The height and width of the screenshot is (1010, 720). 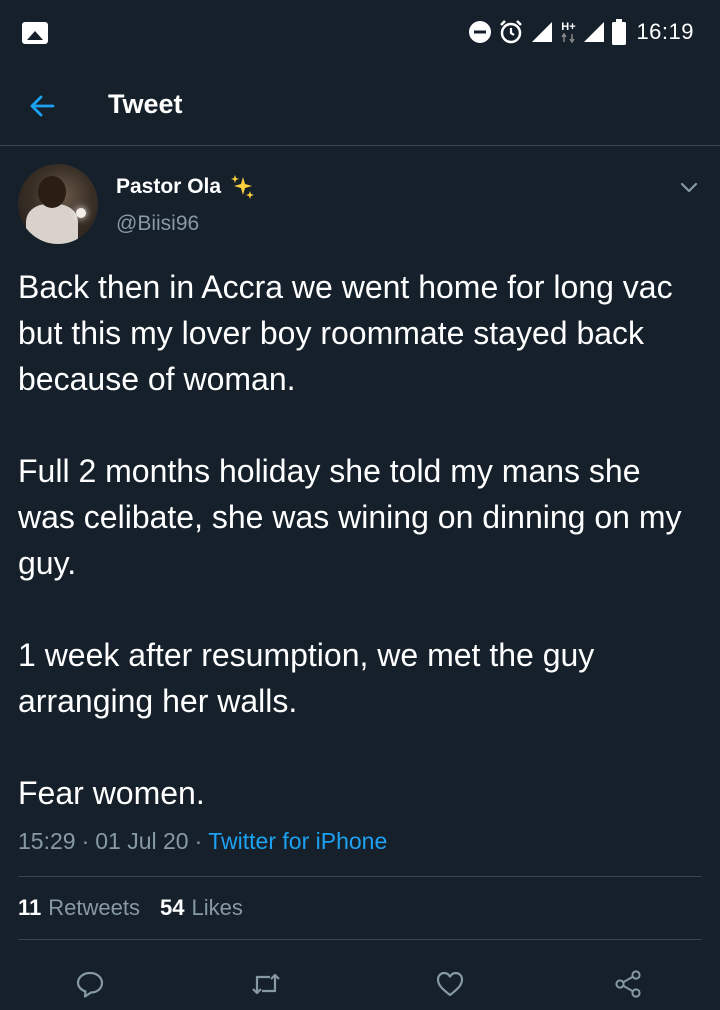 What do you see at coordinates (511, 32) in the screenshot?
I see `alarm-icon` at bounding box center [511, 32].